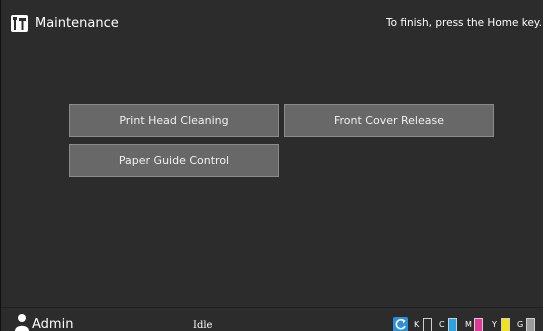 The image size is (544, 331). What do you see at coordinates (174, 160) in the screenshot?
I see `paper-guide-control-button: Paper Guide Control` at bounding box center [174, 160].